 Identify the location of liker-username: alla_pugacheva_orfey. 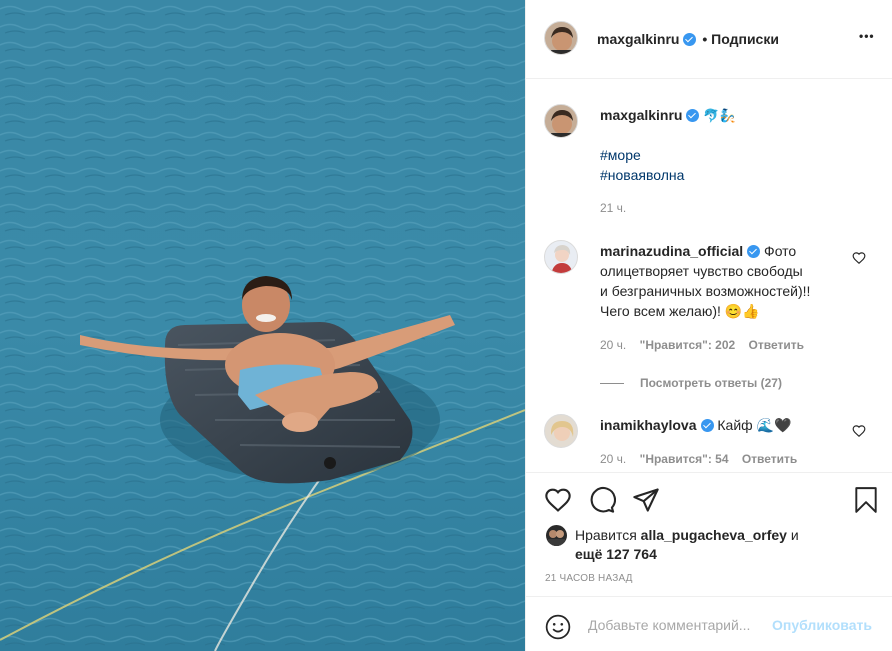
(714, 535).